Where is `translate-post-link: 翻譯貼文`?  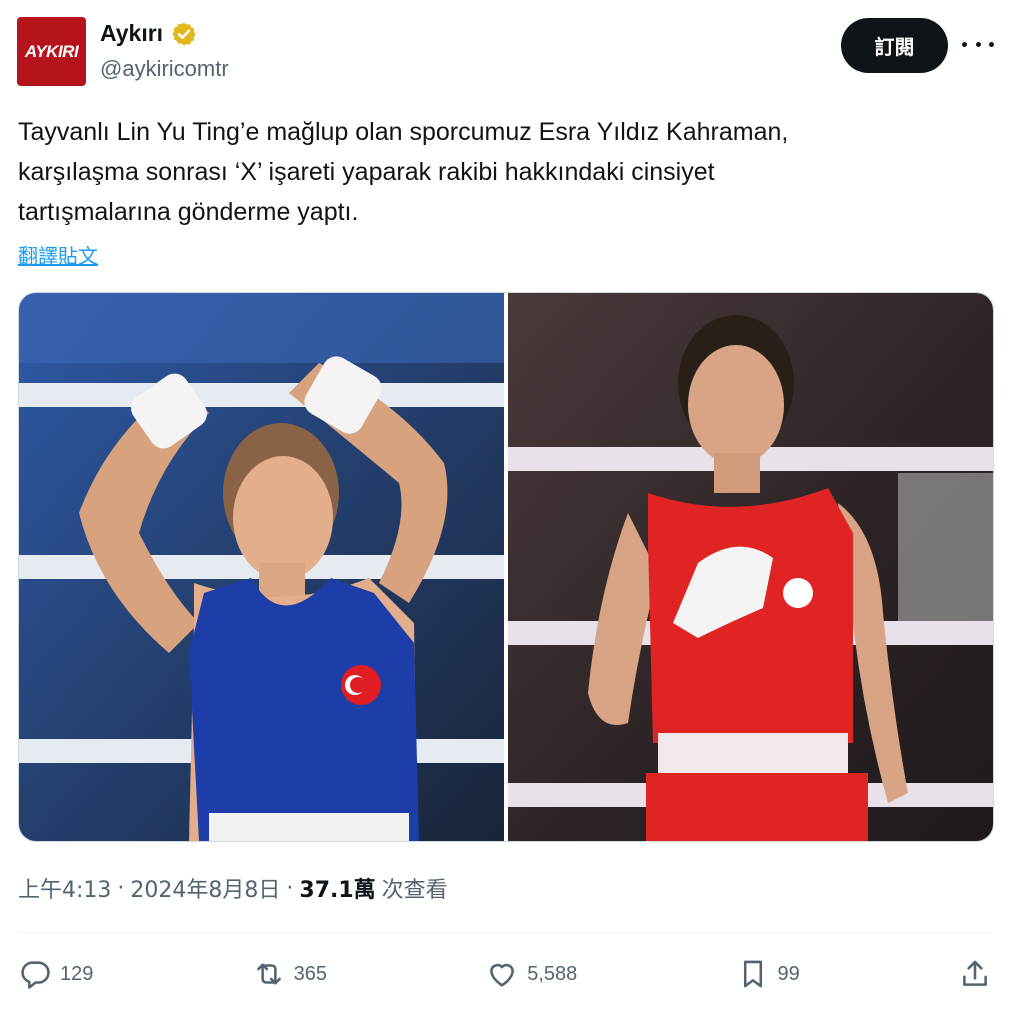
translate-post-link: 翻譯貼文 is located at coordinates (58, 254).